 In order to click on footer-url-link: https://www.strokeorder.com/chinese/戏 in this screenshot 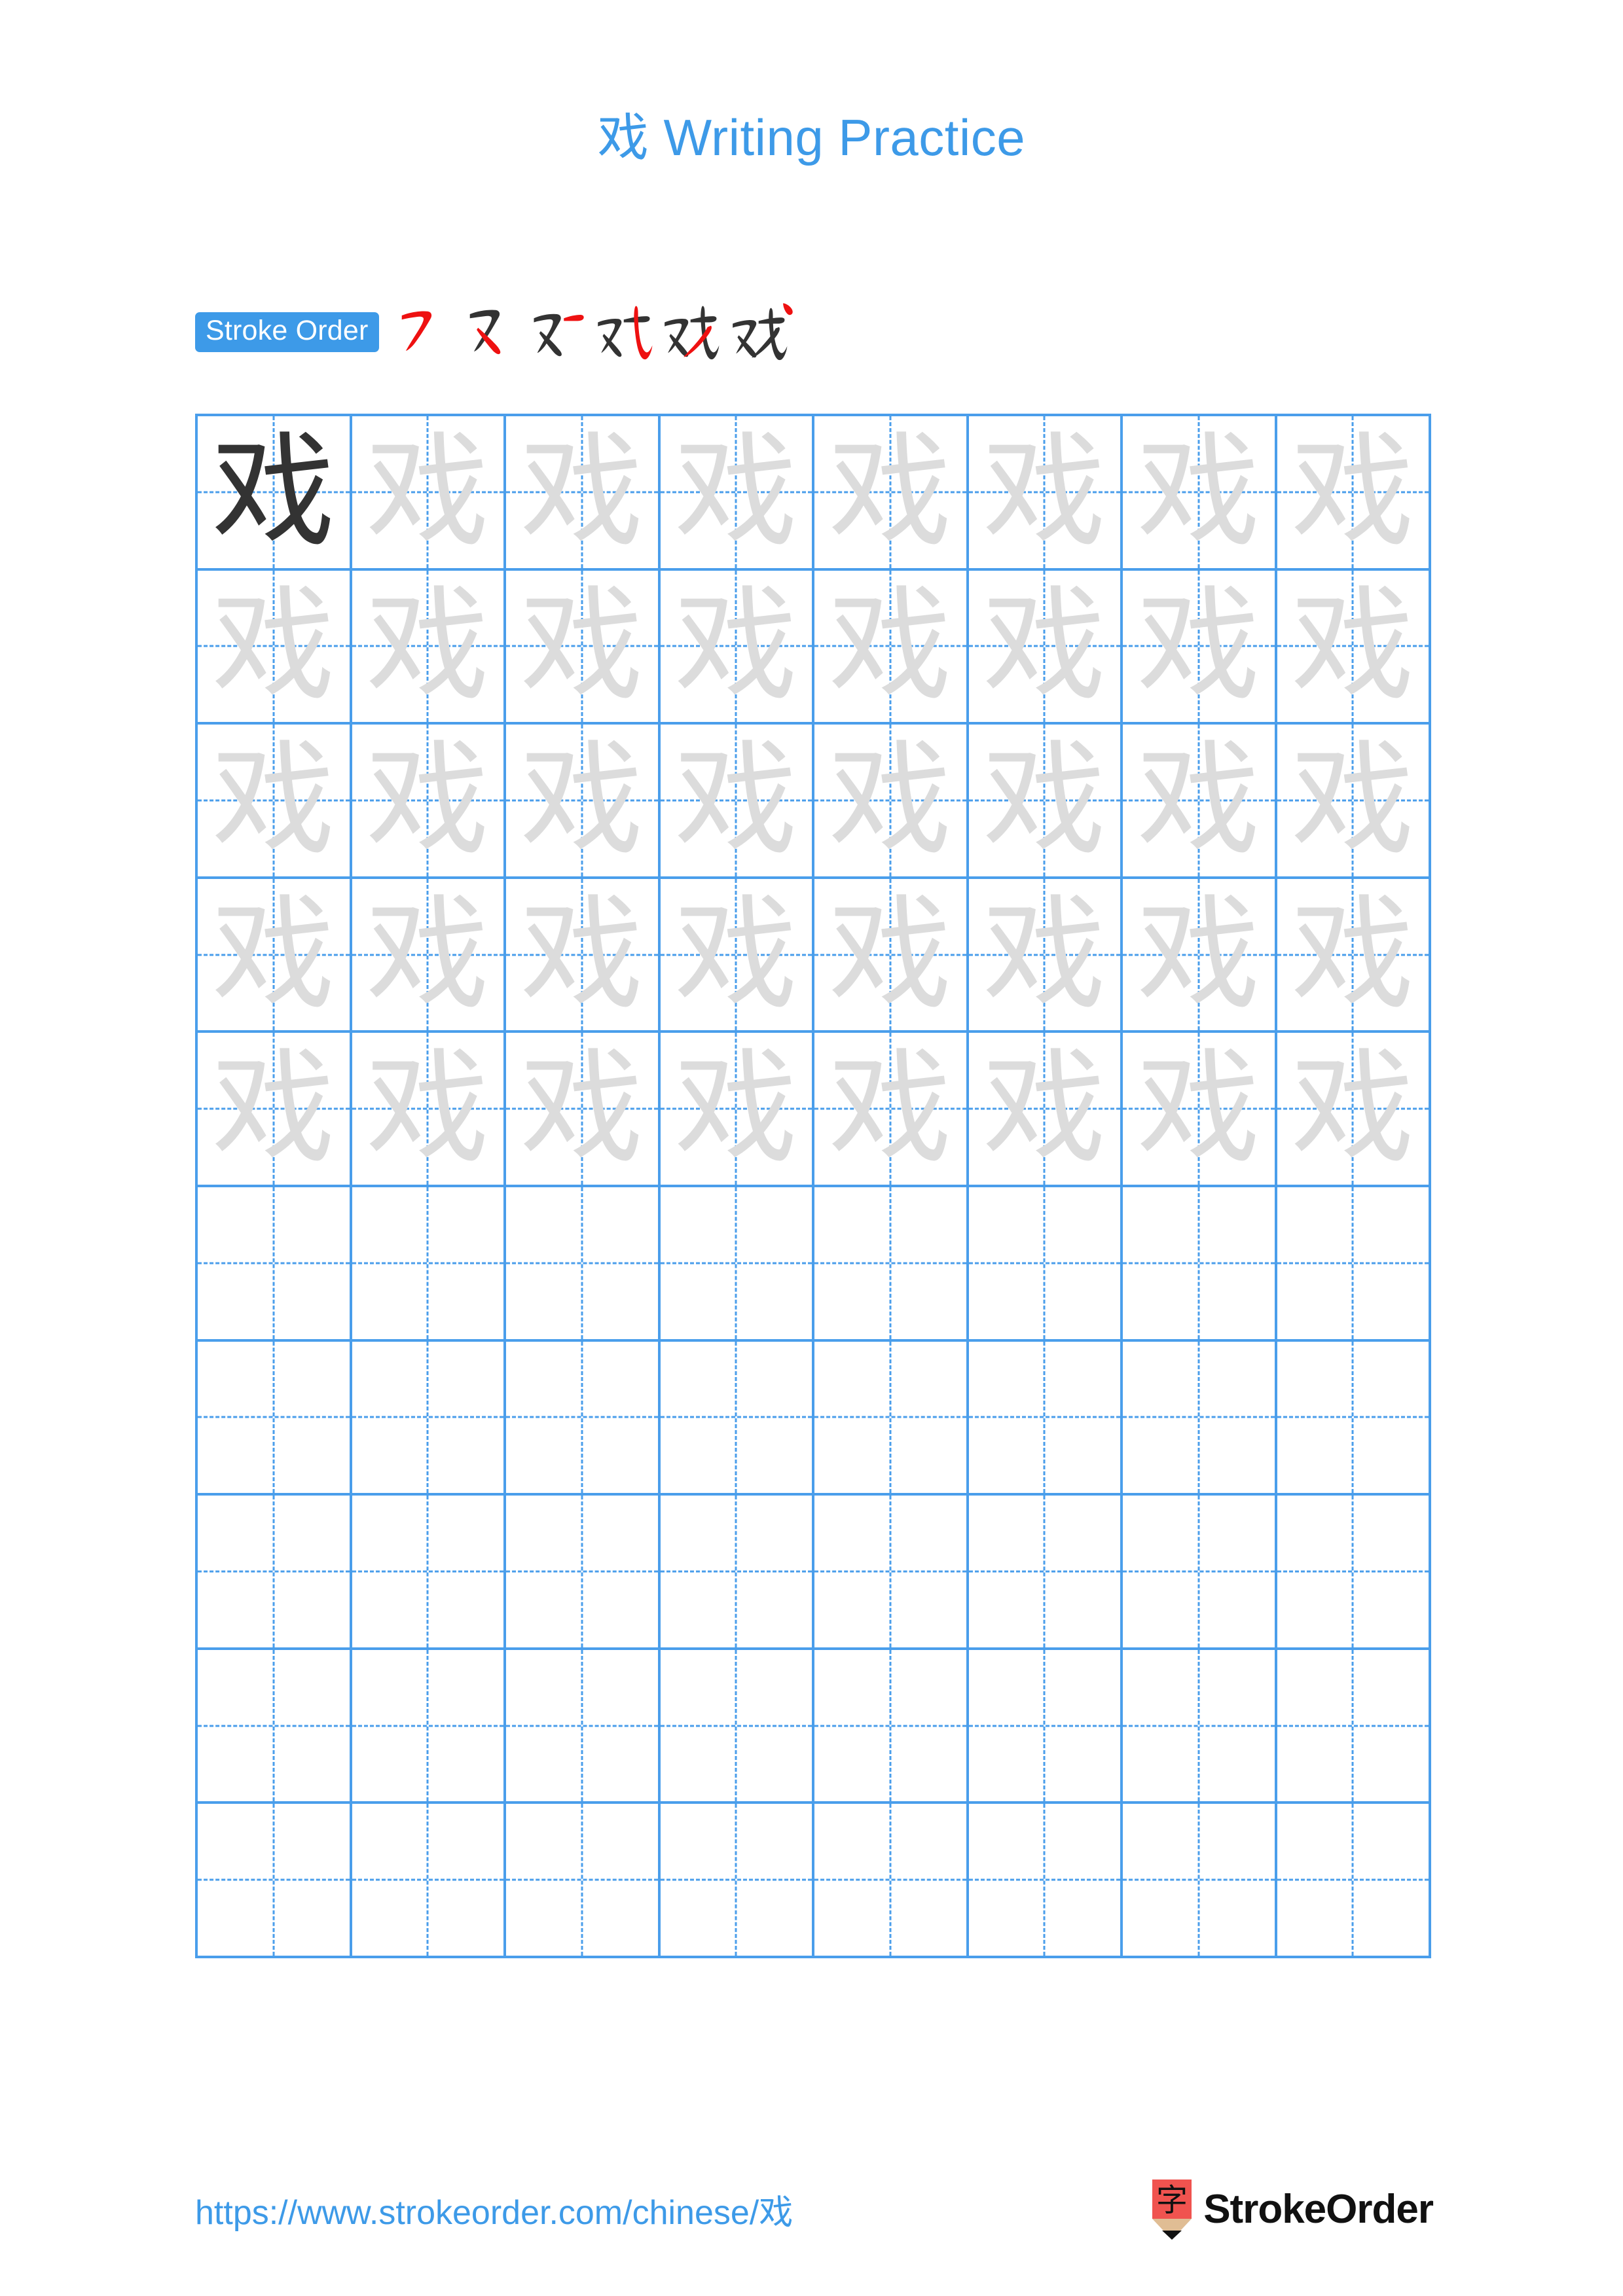, I will do `click(494, 2209)`.